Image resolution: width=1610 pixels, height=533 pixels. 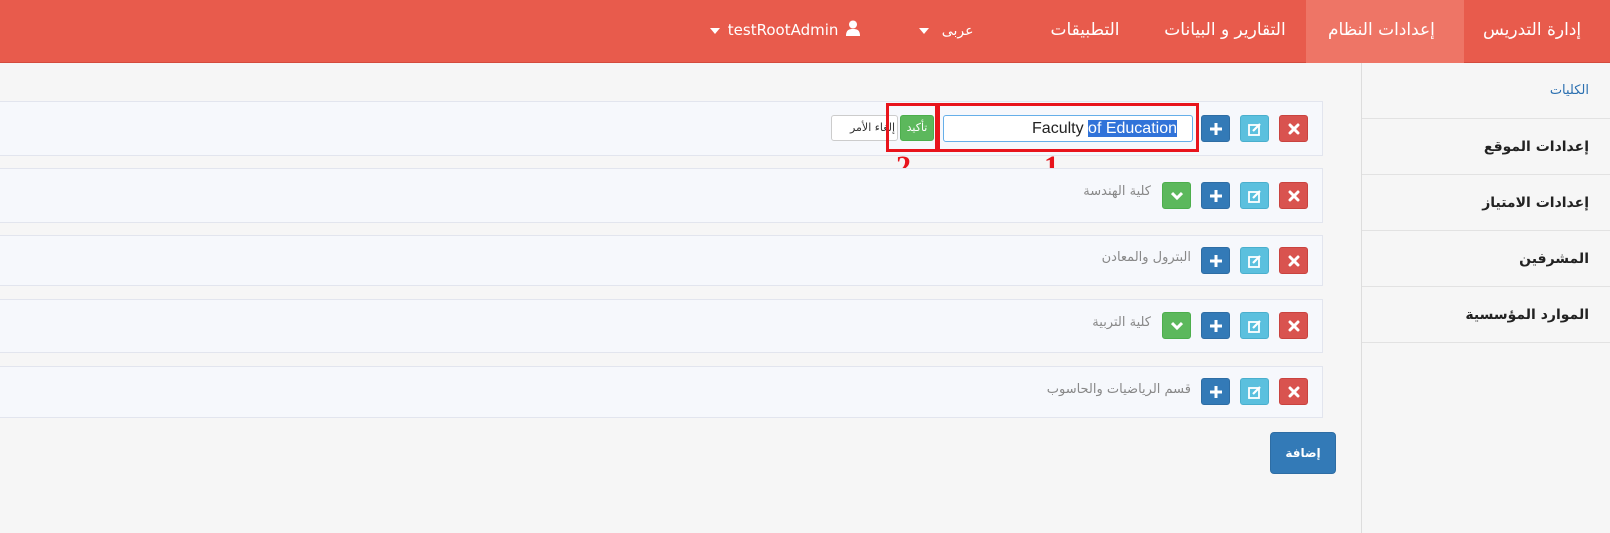 What do you see at coordinates (1385, 31) in the screenshot?
I see `nav-system-settings: إعدادات النظام` at bounding box center [1385, 31].